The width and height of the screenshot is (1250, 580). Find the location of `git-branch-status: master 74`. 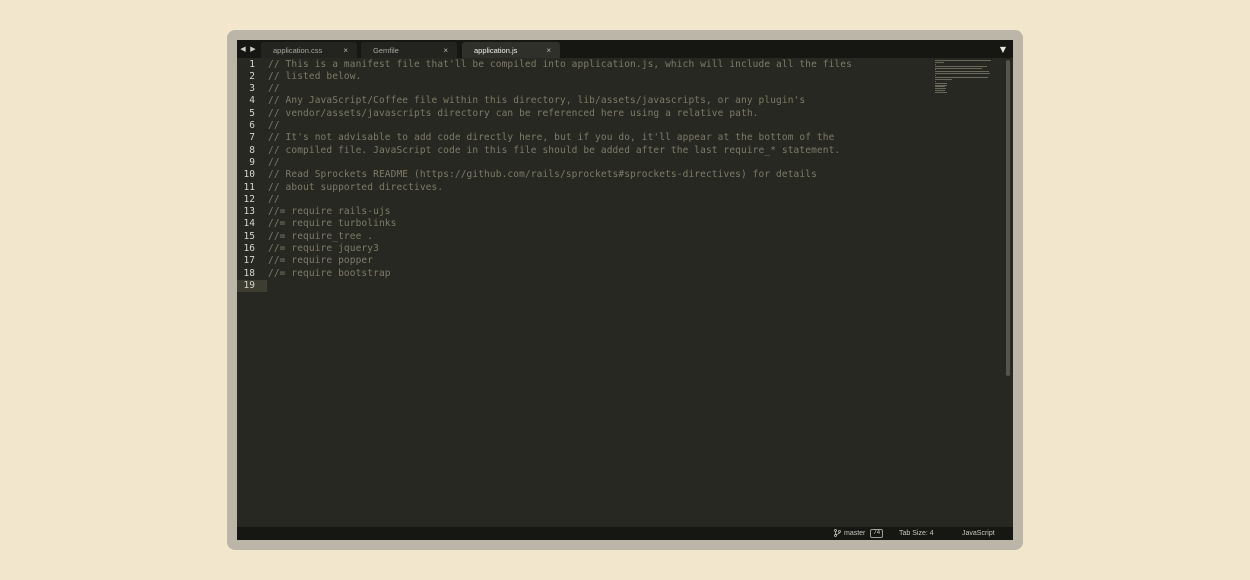

git-branch-status: master 74 is located at coordinates (859, 533).